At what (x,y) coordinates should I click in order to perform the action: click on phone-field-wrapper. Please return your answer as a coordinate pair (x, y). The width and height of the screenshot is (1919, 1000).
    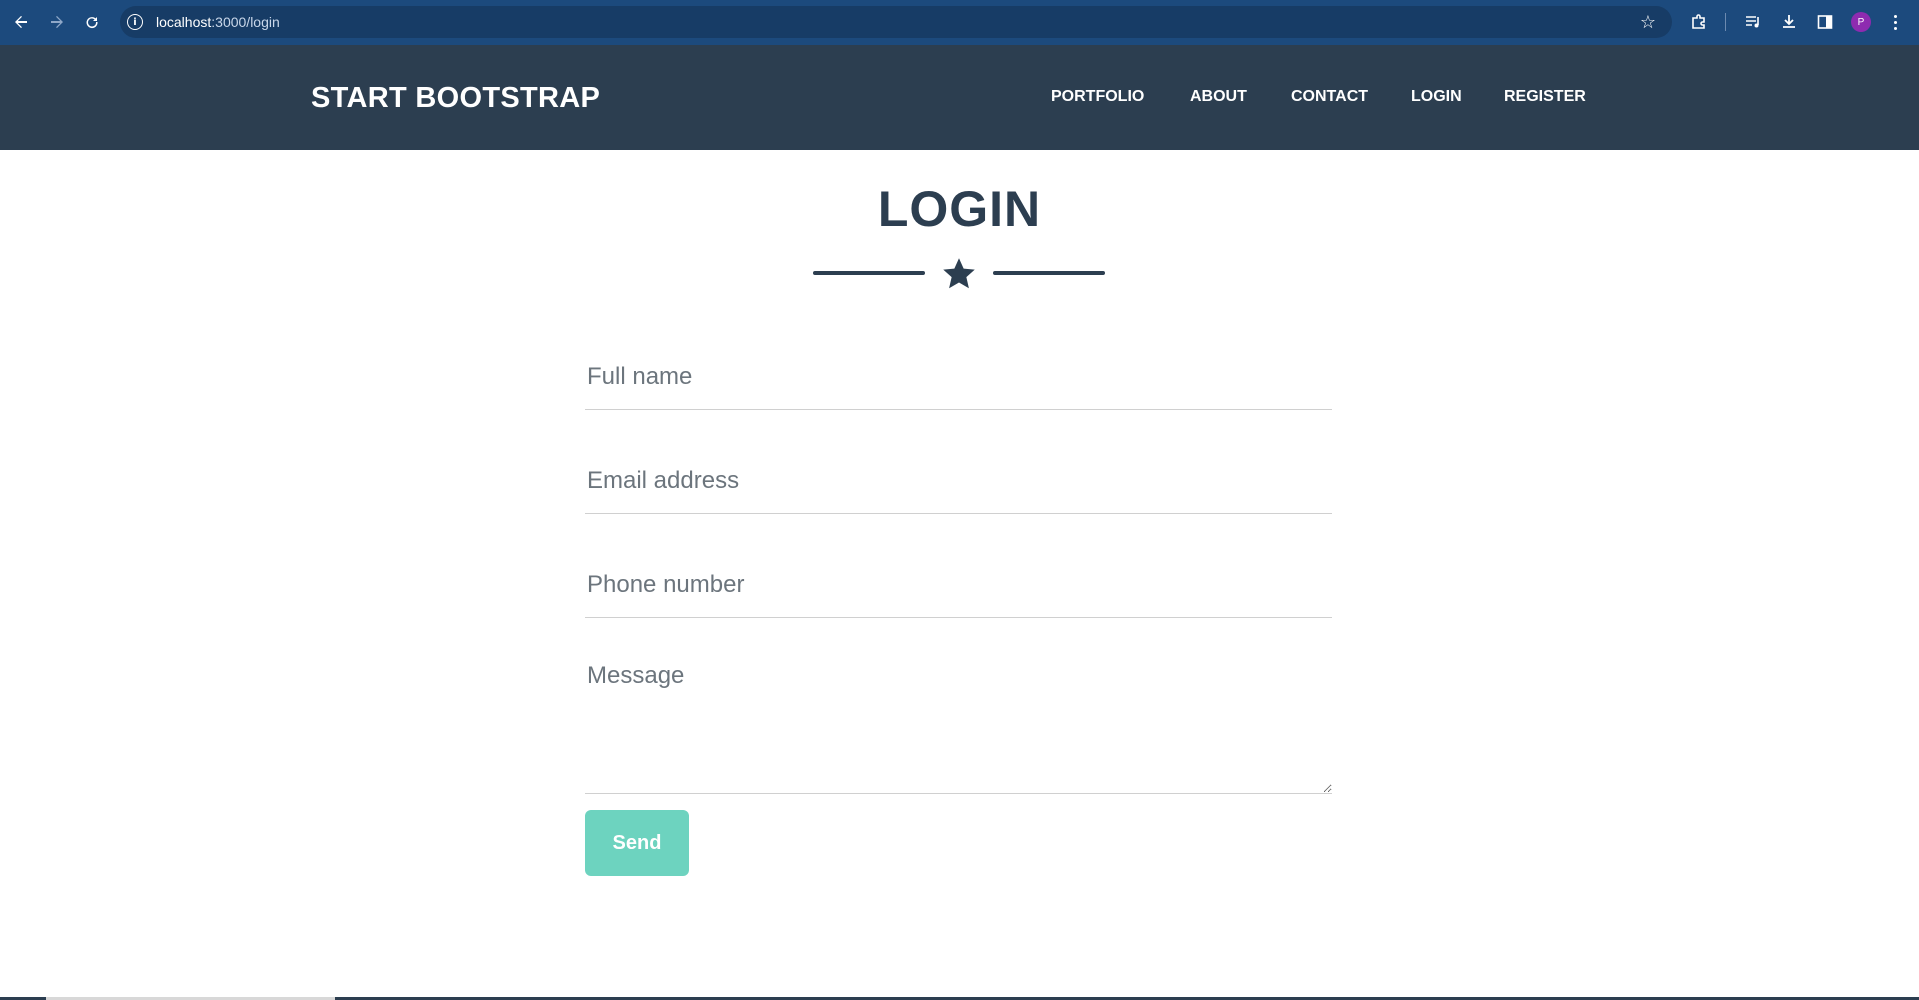
    Looking at the image, I should click on (958, 585).